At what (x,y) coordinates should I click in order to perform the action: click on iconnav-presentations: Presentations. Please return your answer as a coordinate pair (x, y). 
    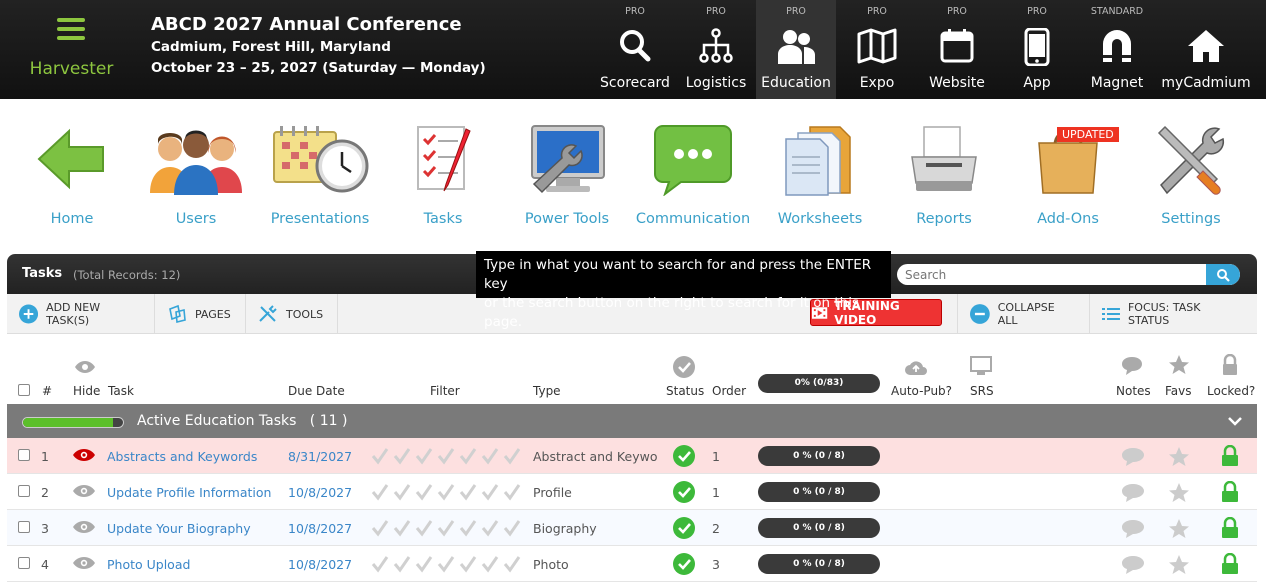
    Looking at the image, I should click on (320, 174).